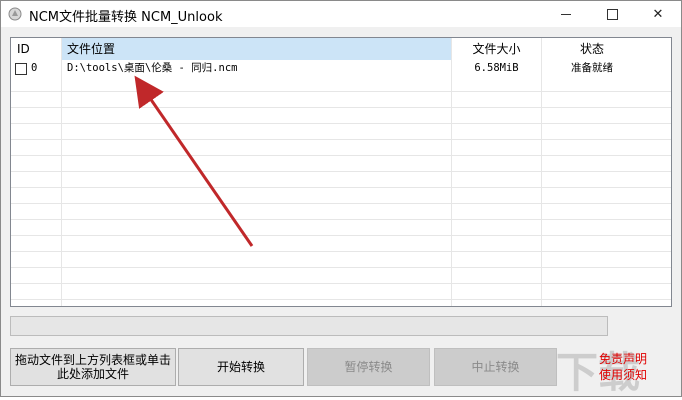 This screenshot has height=400, width=682. Describe the element at coordinates (152, 68) in the screenshot. I see `row-path: D:\tools\桌面\伦桑 - 同归.ncm` at that location.